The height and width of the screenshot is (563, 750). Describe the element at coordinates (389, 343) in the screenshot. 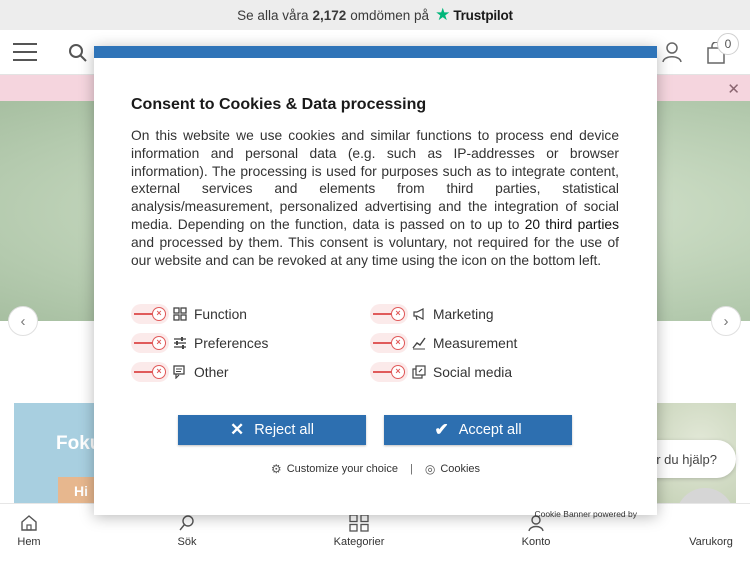

I see `toggle-measurement: ×` at that location.